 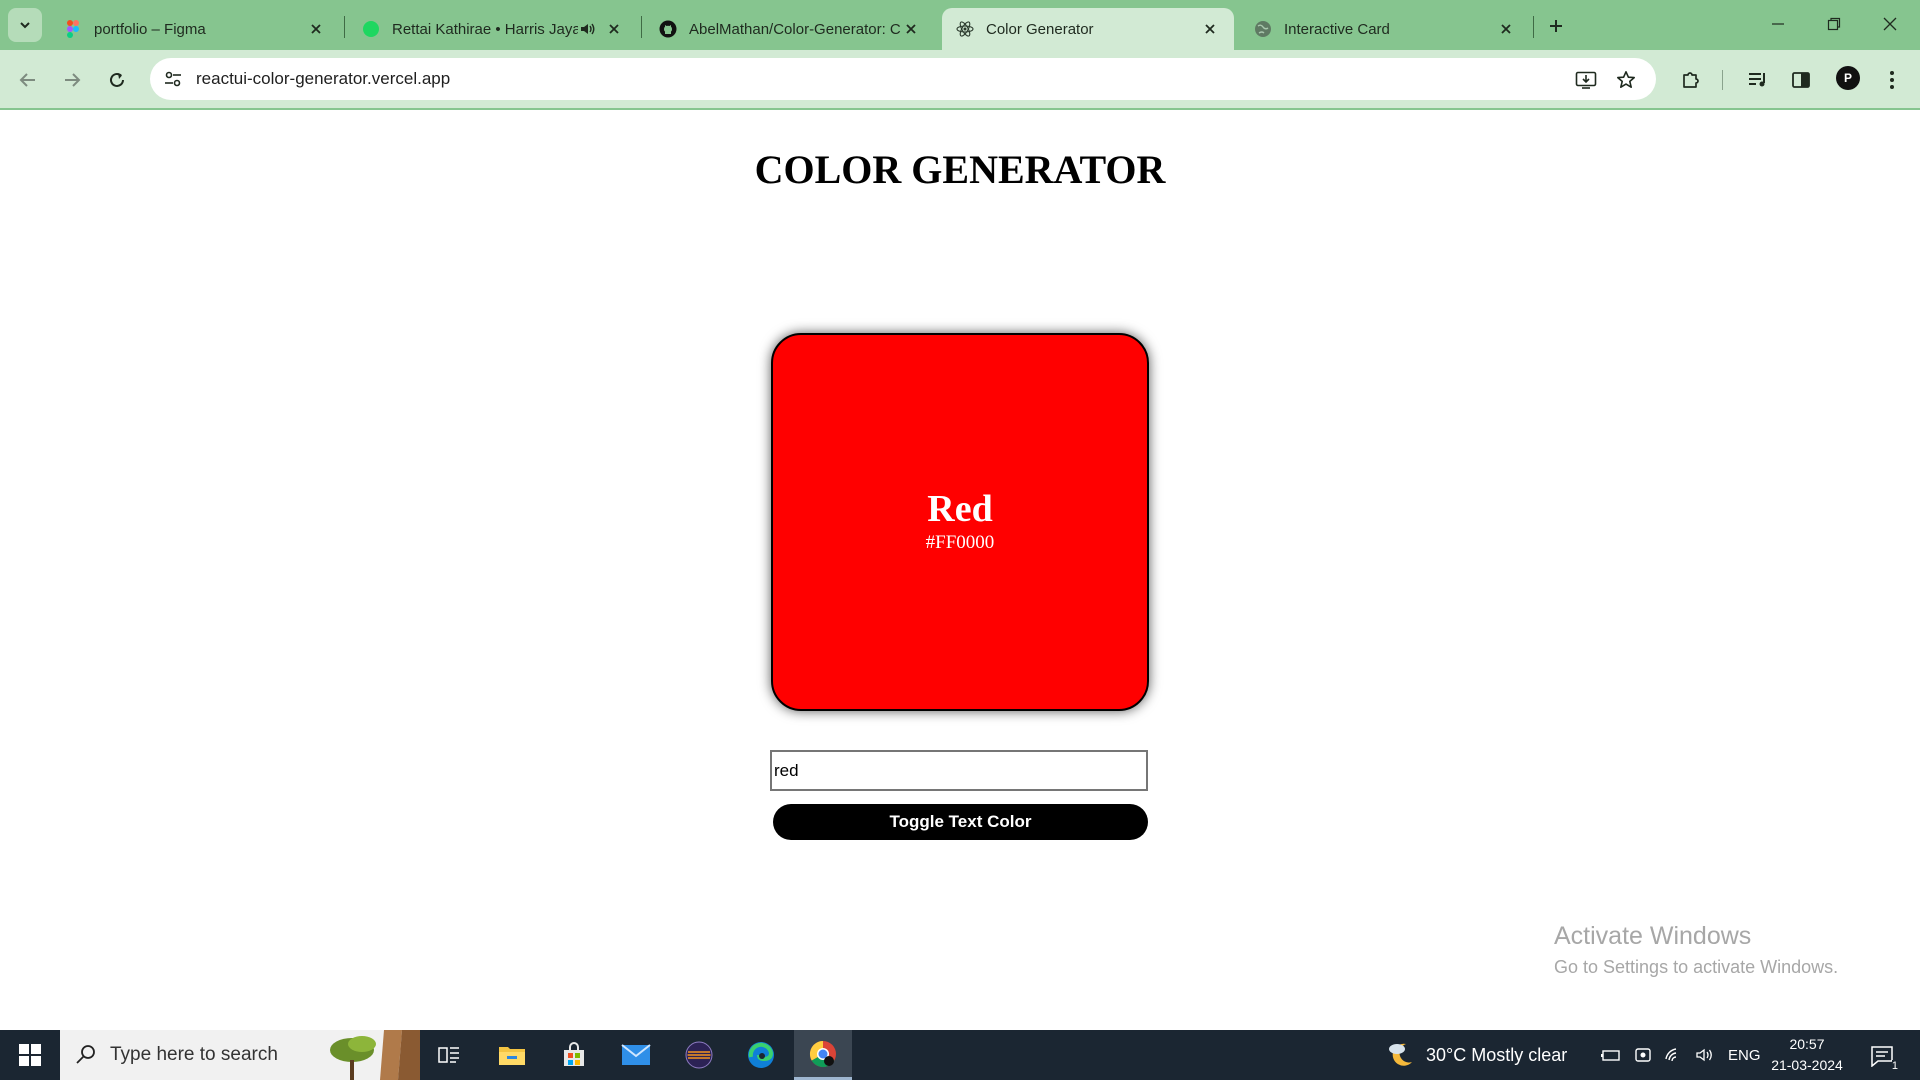 What do you see at coordinates (1696, 967) in the screenshot?
I see `watermark-subtitle: Go to Settings to activate Windows.` at bounding box center [1696, 967].